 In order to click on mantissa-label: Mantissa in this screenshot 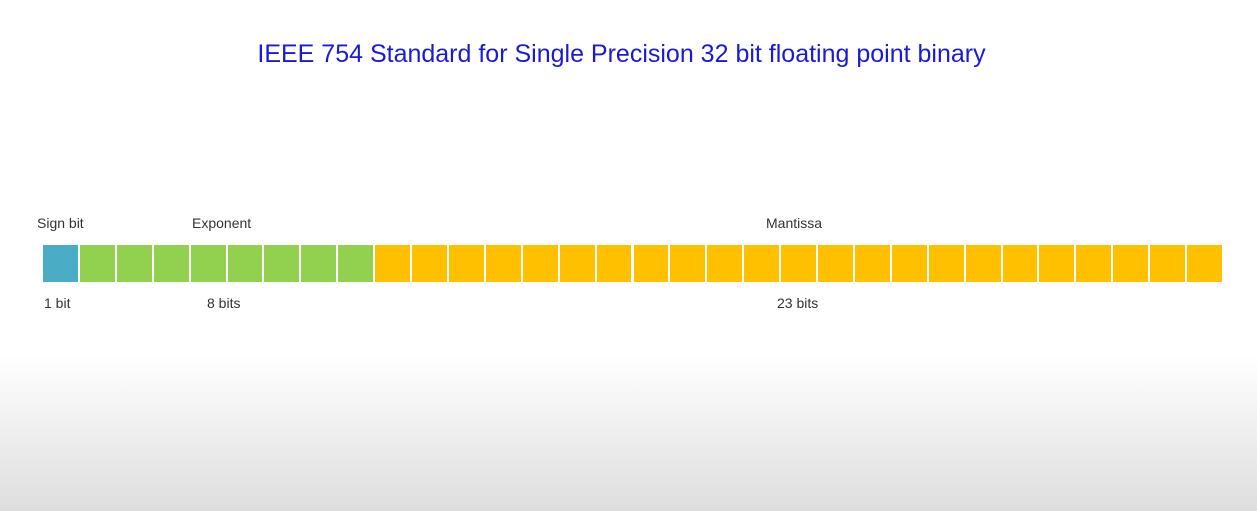, I will do `click(794, 223)`.